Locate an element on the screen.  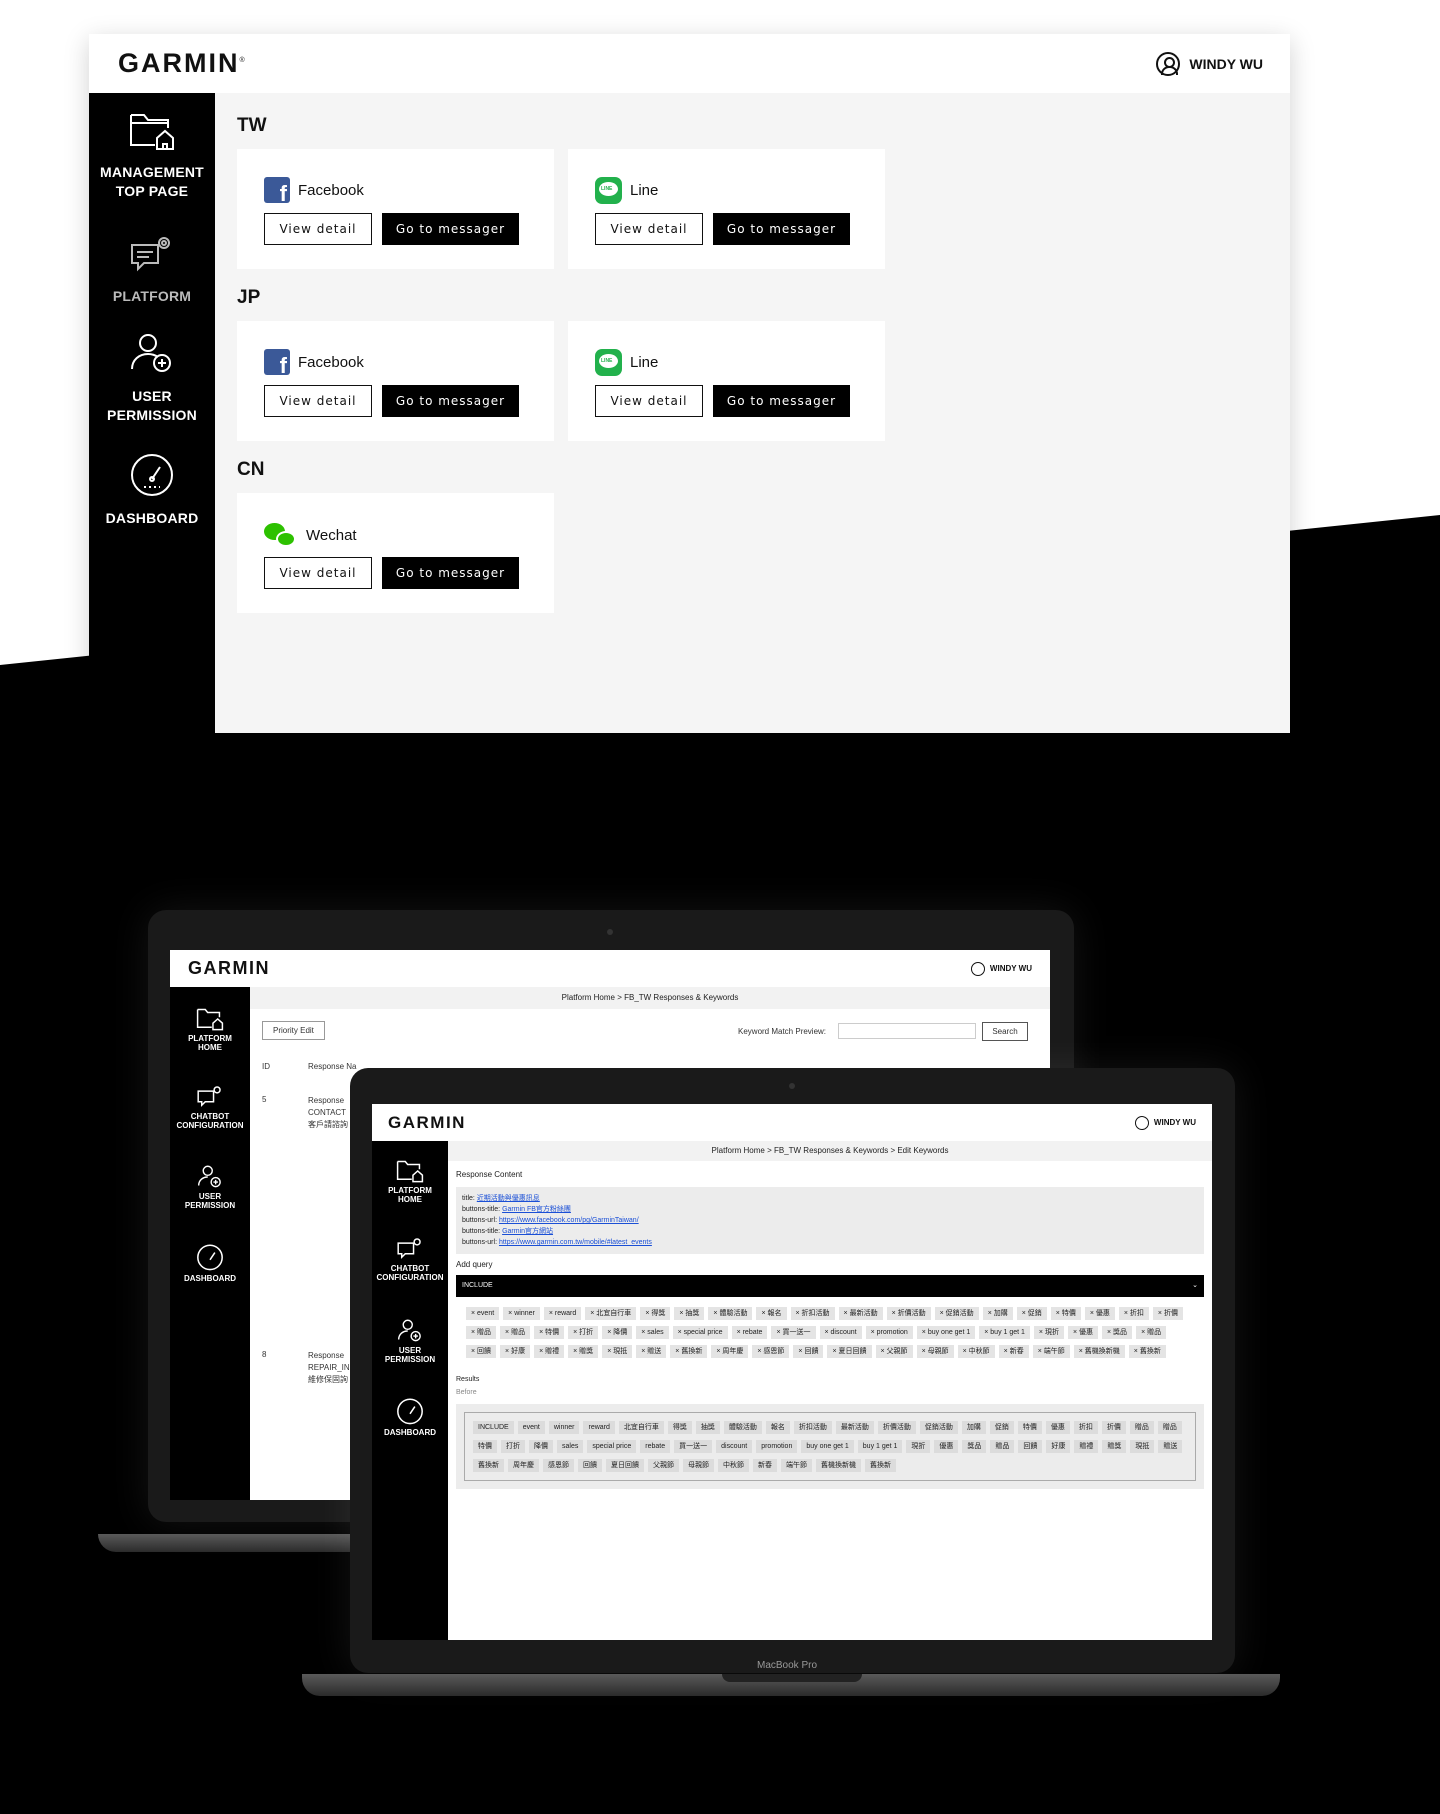
keyword-tag: × winner is located at coordinates (521, 1313).